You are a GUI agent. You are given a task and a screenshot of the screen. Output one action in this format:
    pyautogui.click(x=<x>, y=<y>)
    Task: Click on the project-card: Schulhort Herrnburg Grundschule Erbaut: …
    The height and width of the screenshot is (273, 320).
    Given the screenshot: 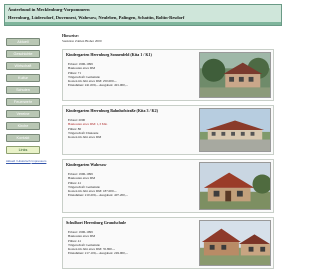 What is the action you would take?
    pyautogui.click(x=168, y=243)
    